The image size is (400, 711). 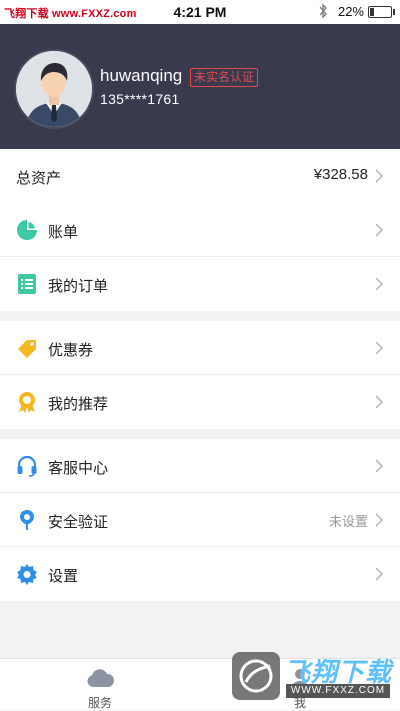 I want to click on total-assets-section: 总资产 ¥328.58, so click(x=200, y=176).